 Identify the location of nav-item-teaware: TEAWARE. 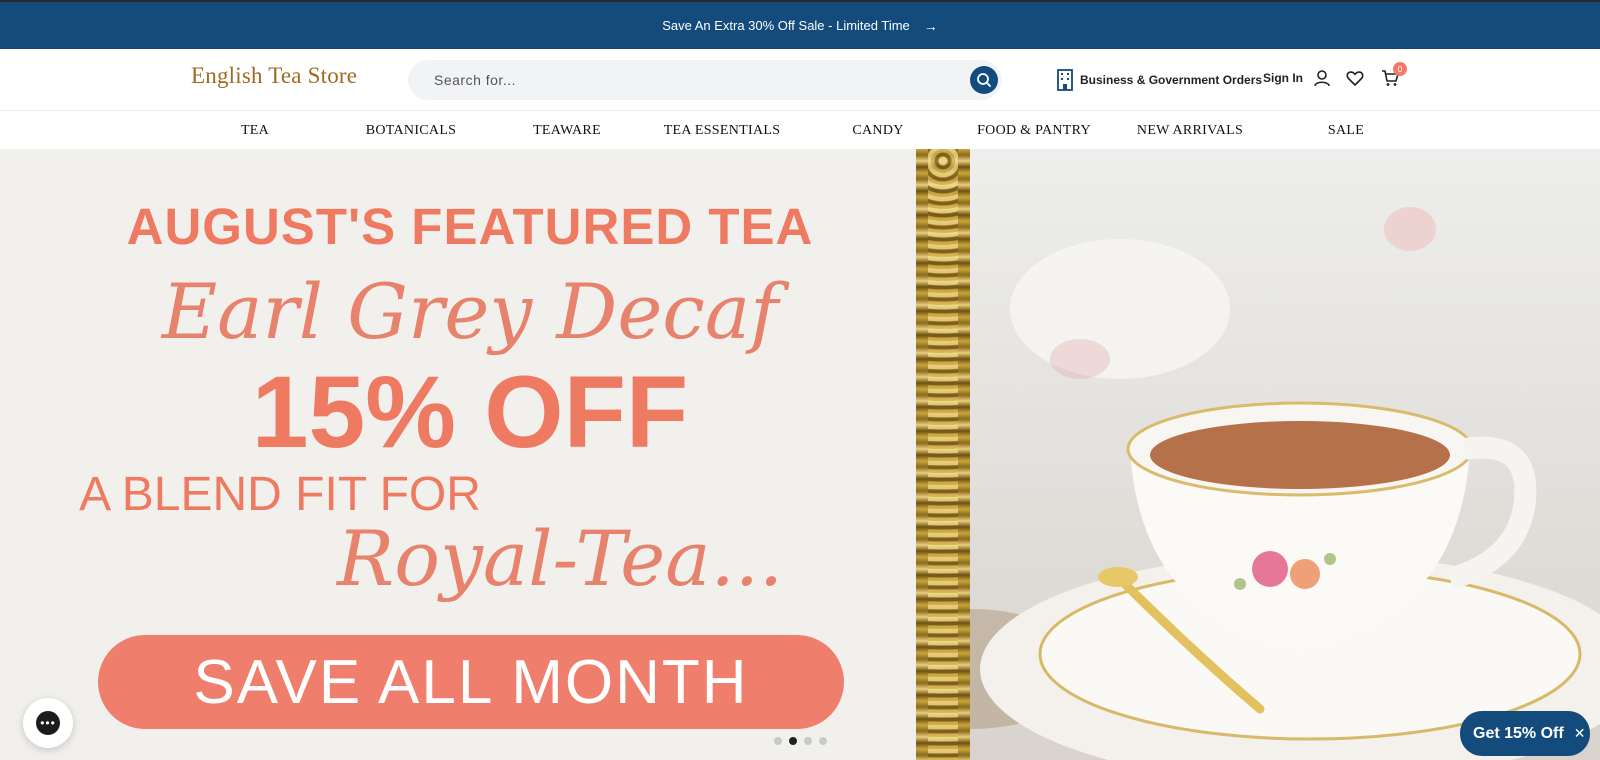
(567, 131).